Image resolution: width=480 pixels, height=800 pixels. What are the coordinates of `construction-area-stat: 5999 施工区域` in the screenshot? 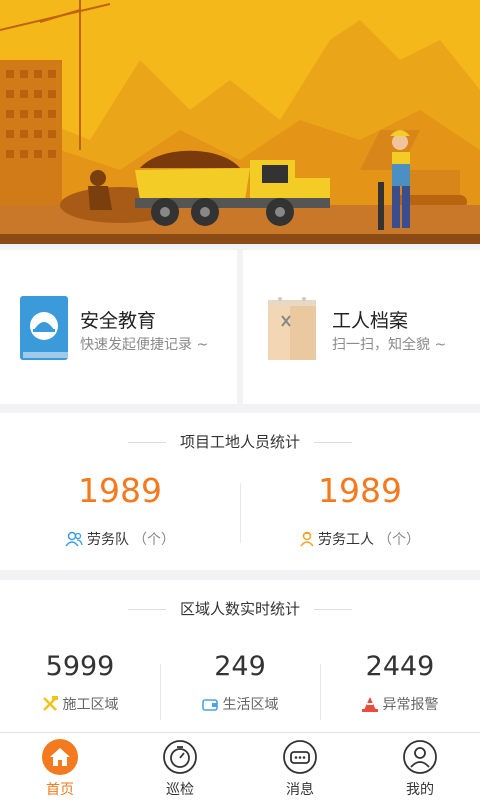 It's located at (80, 682).